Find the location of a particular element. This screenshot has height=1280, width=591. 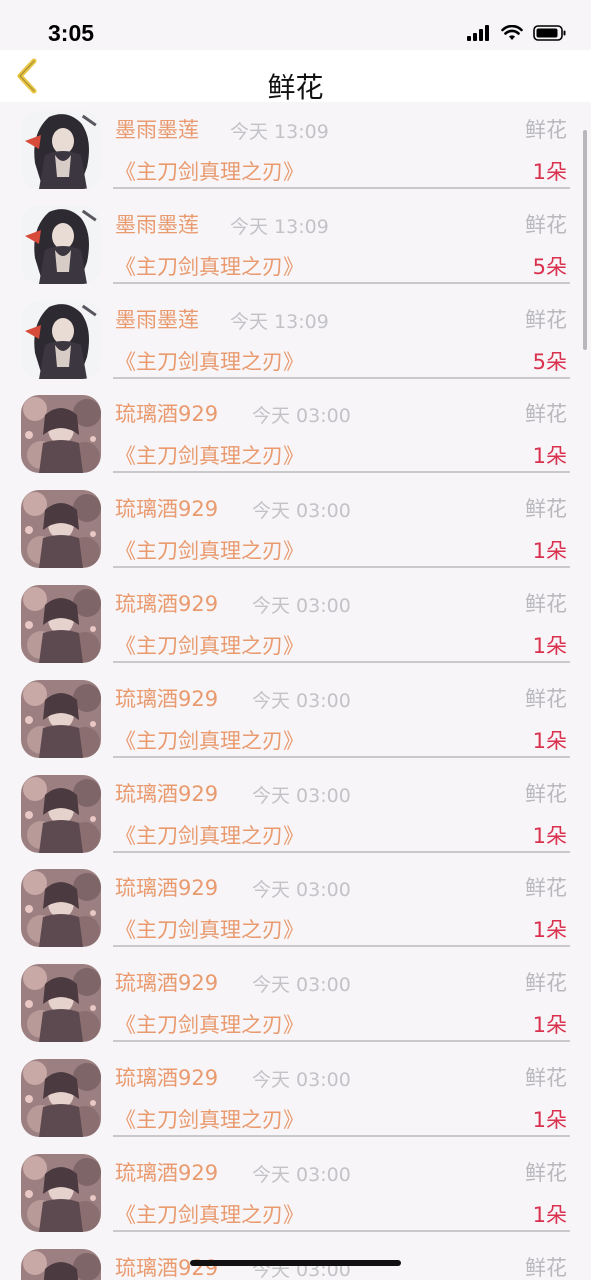

flower-count: 5朵 is located at coordinates (549, 361).